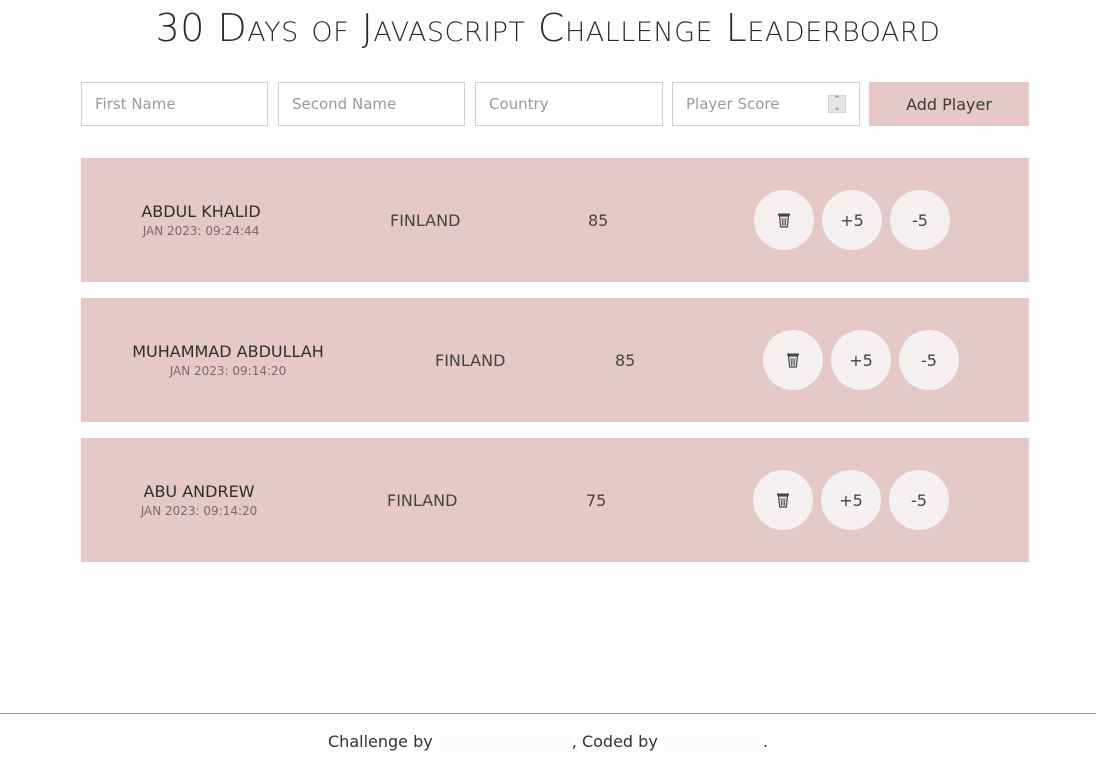 The height and width of the screenshot is (768, 1096). What do you see at coordinates (199, 491) in the screenshot?
I see `player-name: Abu Andrew` at bounding box center [199, 491].